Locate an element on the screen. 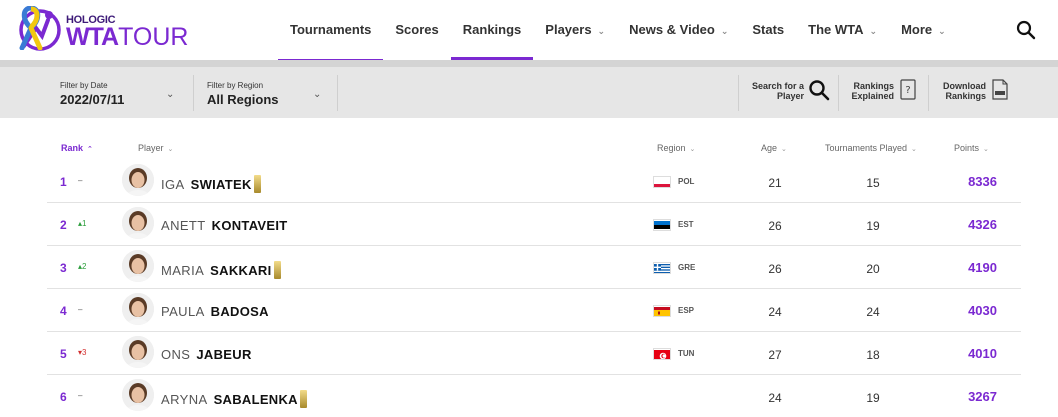 This screenshot has height=417, width=1058. player-last-name: SABALENKA is located at coordinates (255, 399).